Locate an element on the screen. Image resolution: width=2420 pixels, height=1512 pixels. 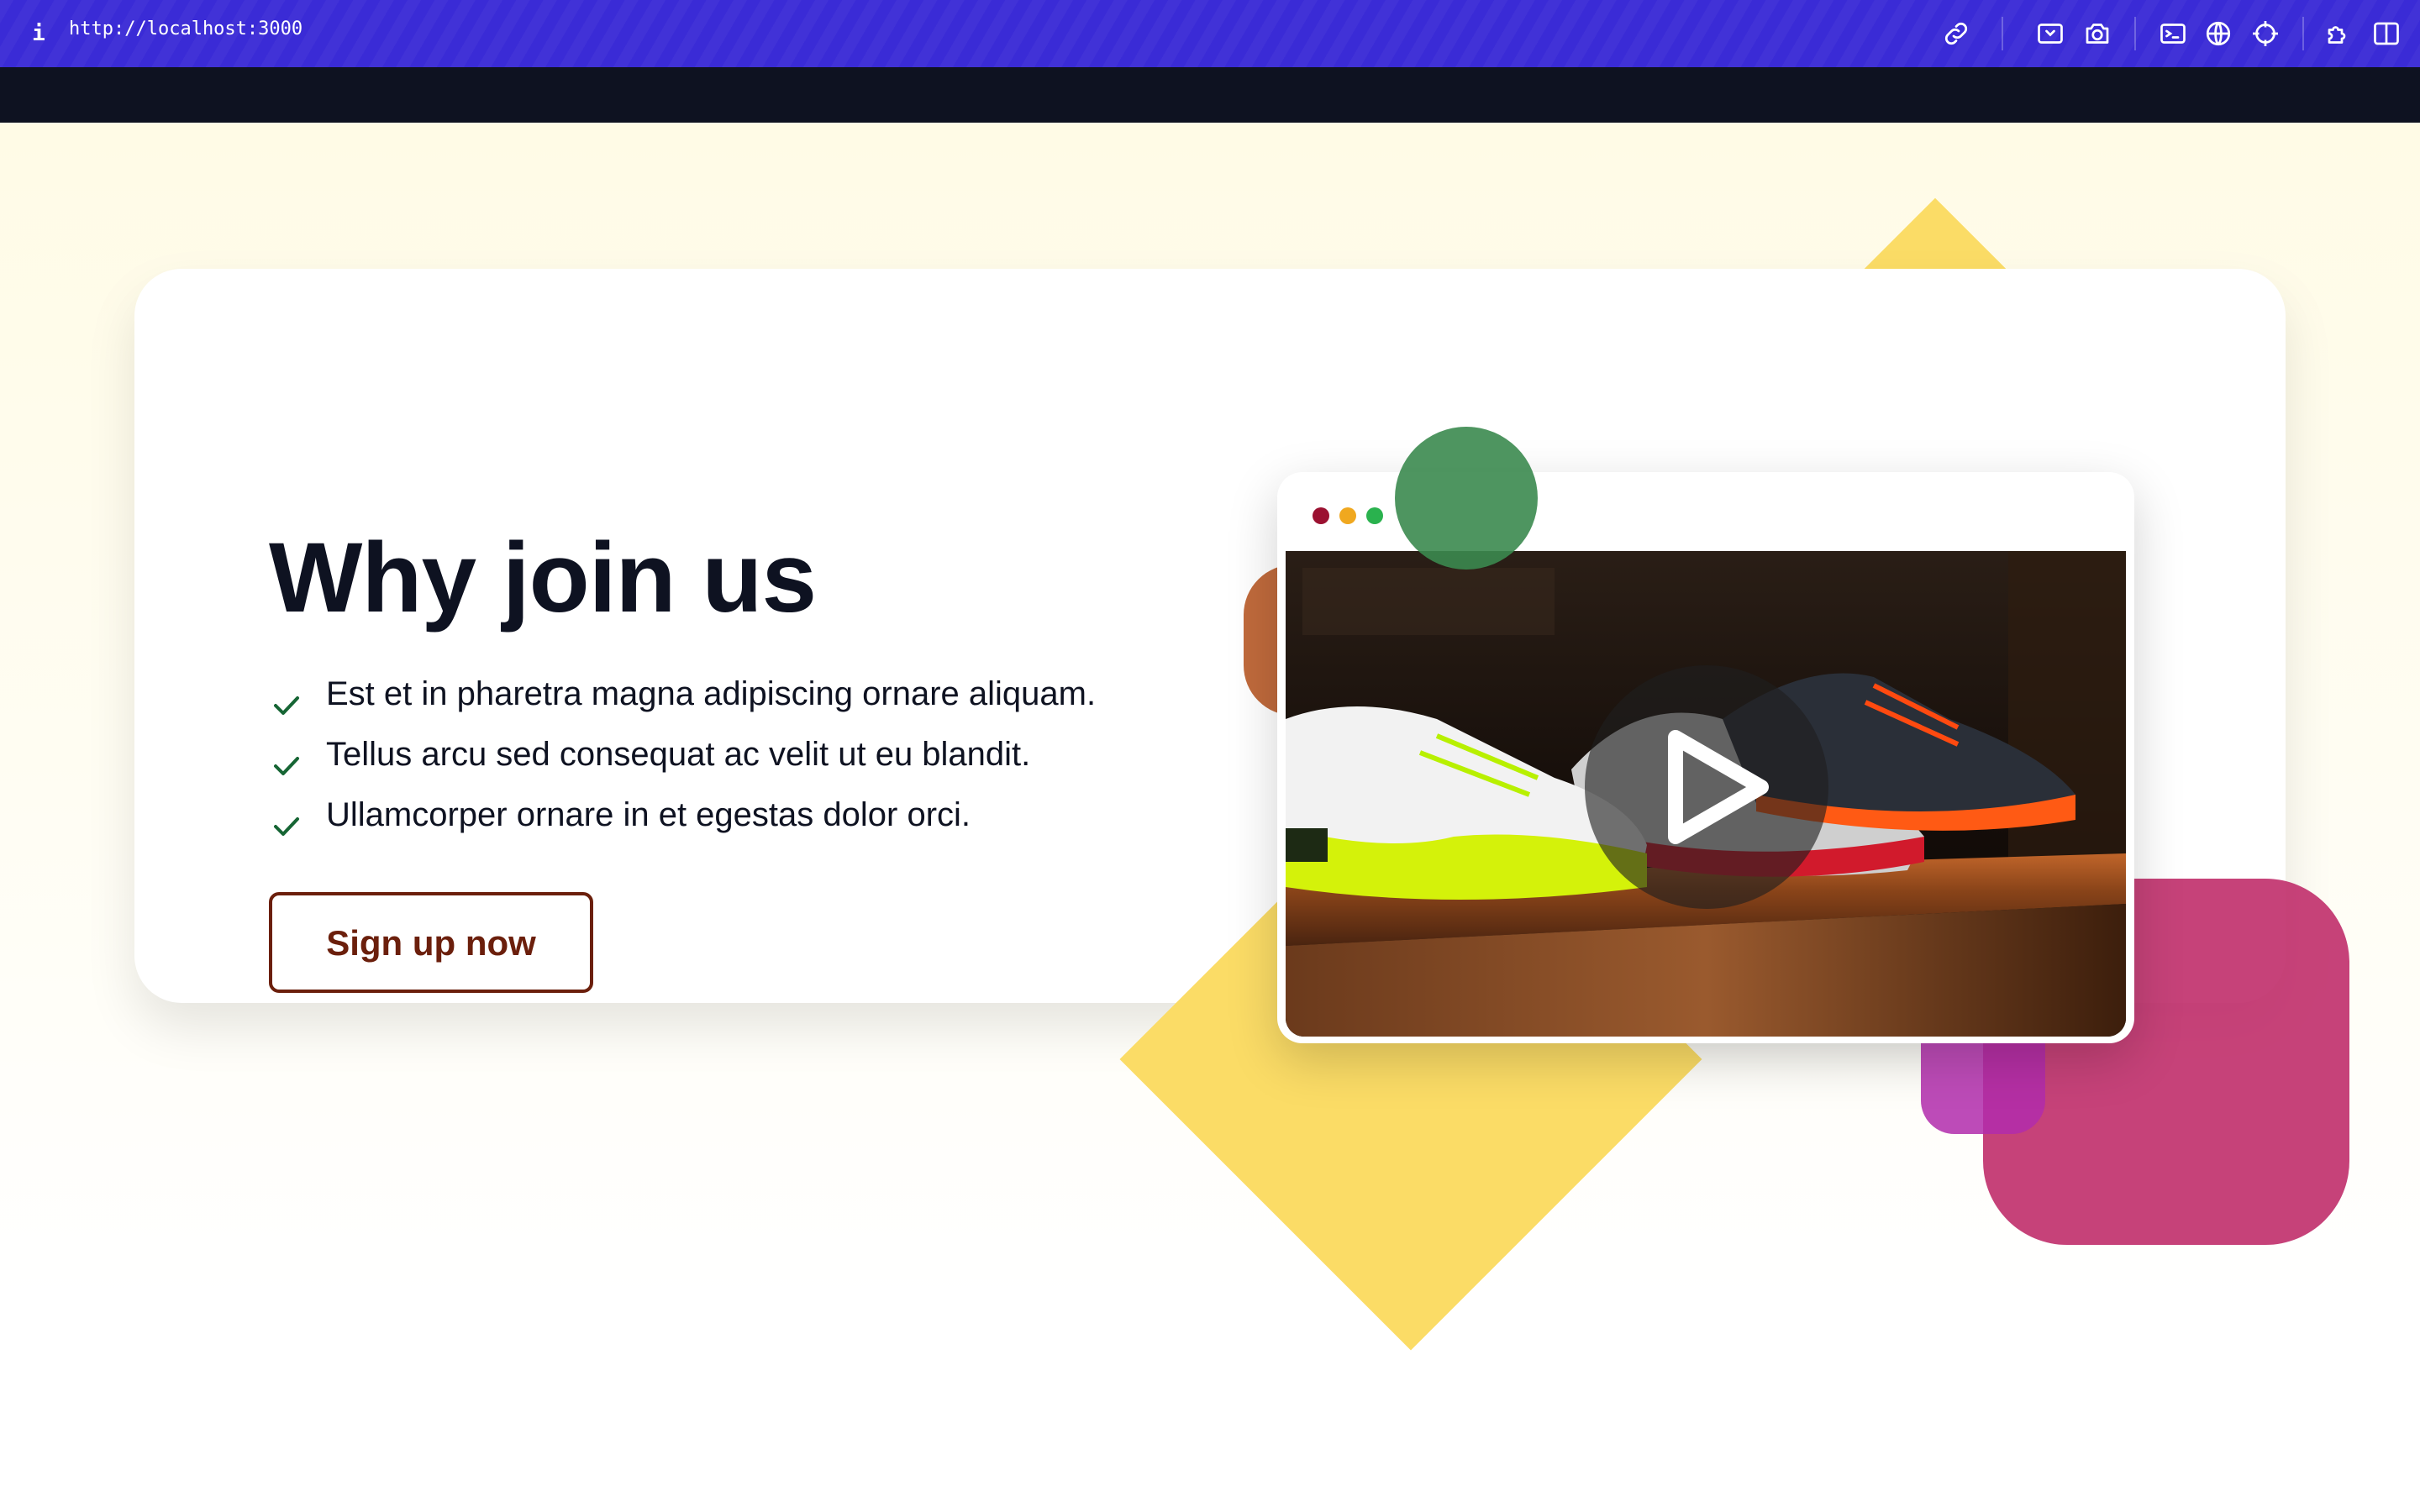
play-icon is located at coordinates (1718, 787).